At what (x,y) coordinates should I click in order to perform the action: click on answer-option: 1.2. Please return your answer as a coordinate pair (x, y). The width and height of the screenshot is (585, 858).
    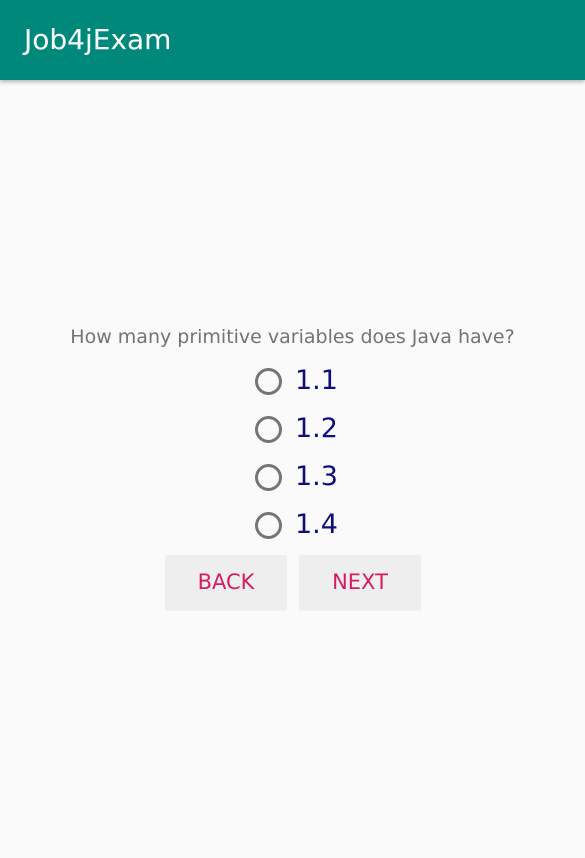
    Looking at the image, I should click on (296, 429).